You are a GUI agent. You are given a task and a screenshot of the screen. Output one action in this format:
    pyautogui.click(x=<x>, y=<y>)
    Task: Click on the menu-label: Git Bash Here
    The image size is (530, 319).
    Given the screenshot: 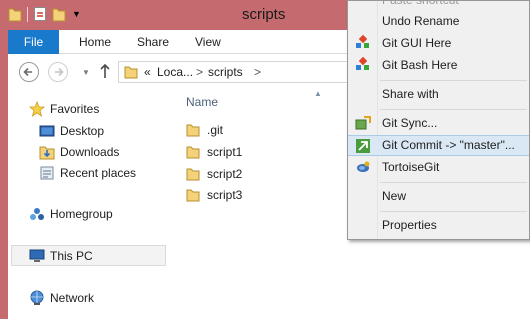 What is the action you would take?
    pyautogui.click(x=420, y=65)
    